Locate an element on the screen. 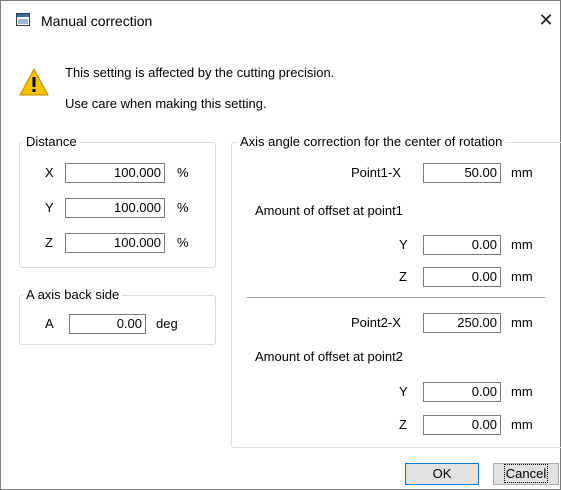  distance-x-unit: % is located at coordinates (183, 172).